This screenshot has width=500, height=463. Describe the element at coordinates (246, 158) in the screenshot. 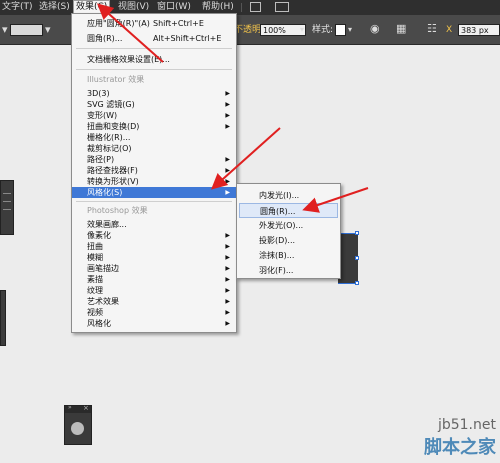

I see `arrow-to-stylize` at that location.